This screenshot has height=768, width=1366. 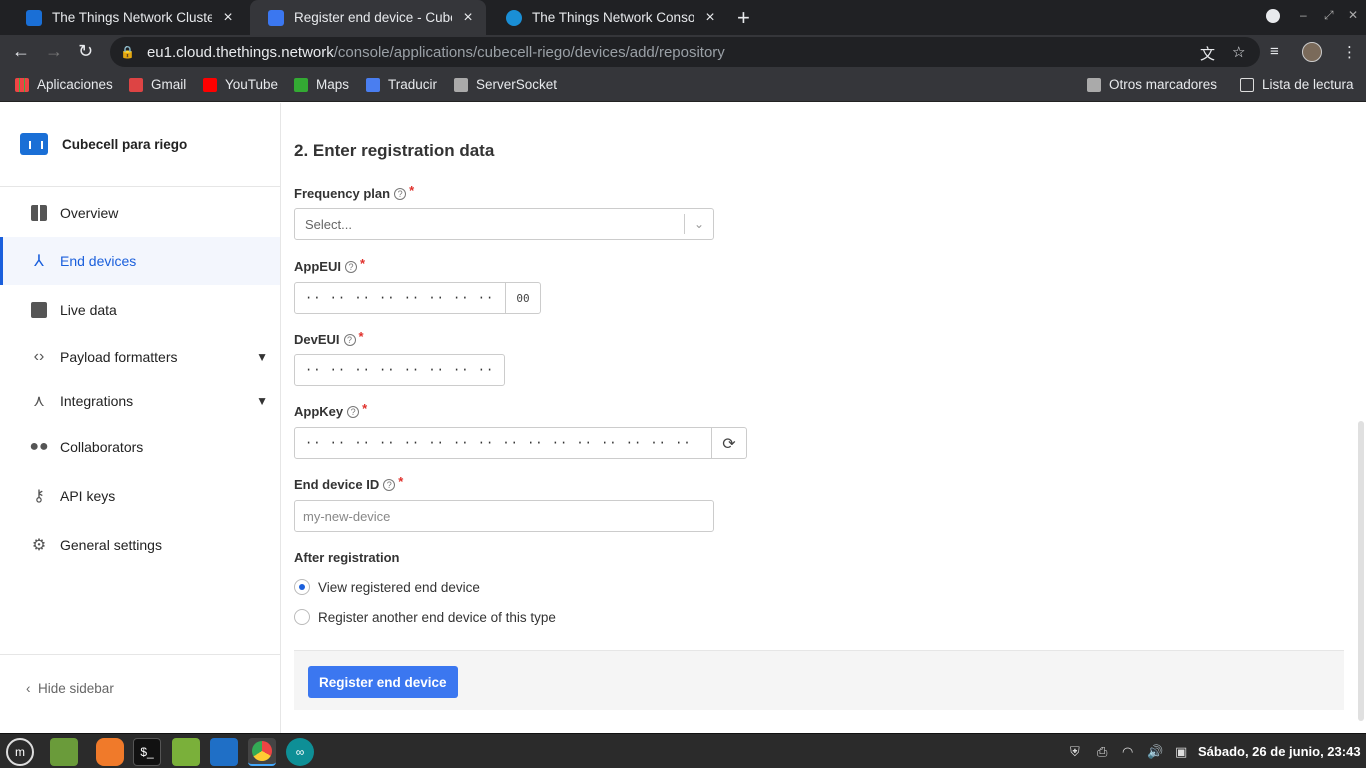 What do you see at coordinates (39, 496) in the screenshot?
I see `key-icon: ⚷` at bounding box center [39, 496].